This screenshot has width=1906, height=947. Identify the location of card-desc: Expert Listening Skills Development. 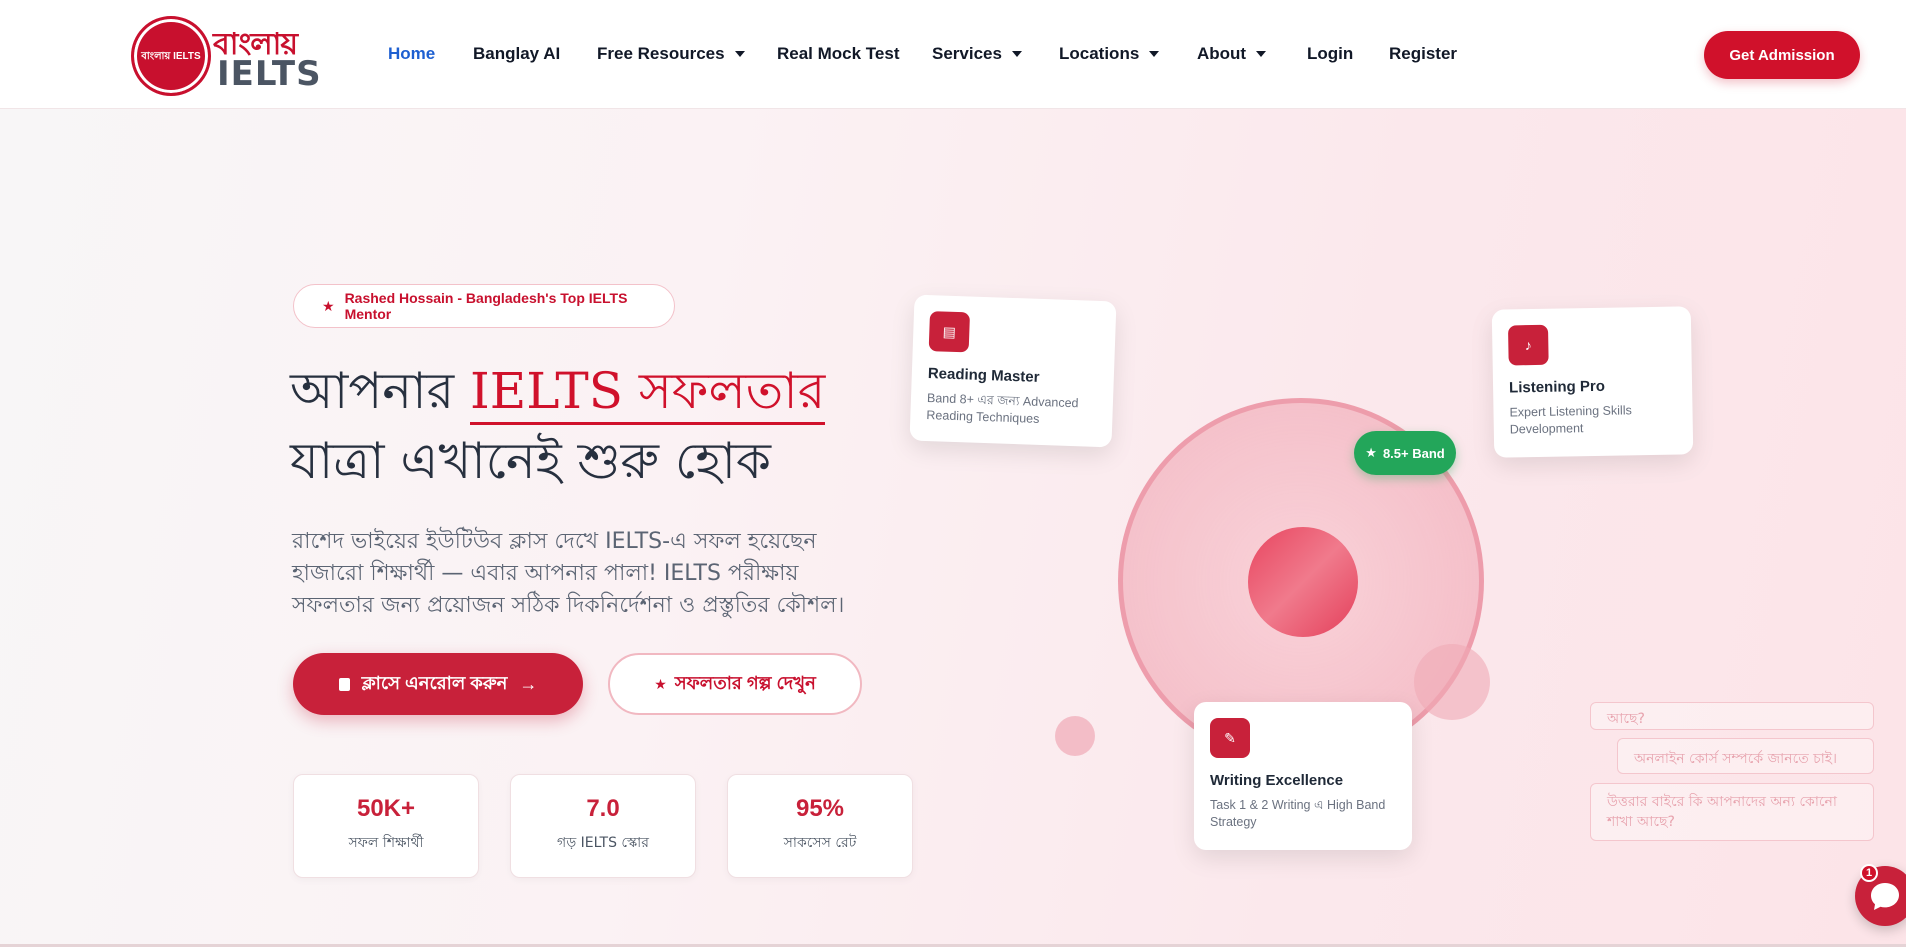
(1570, 420).